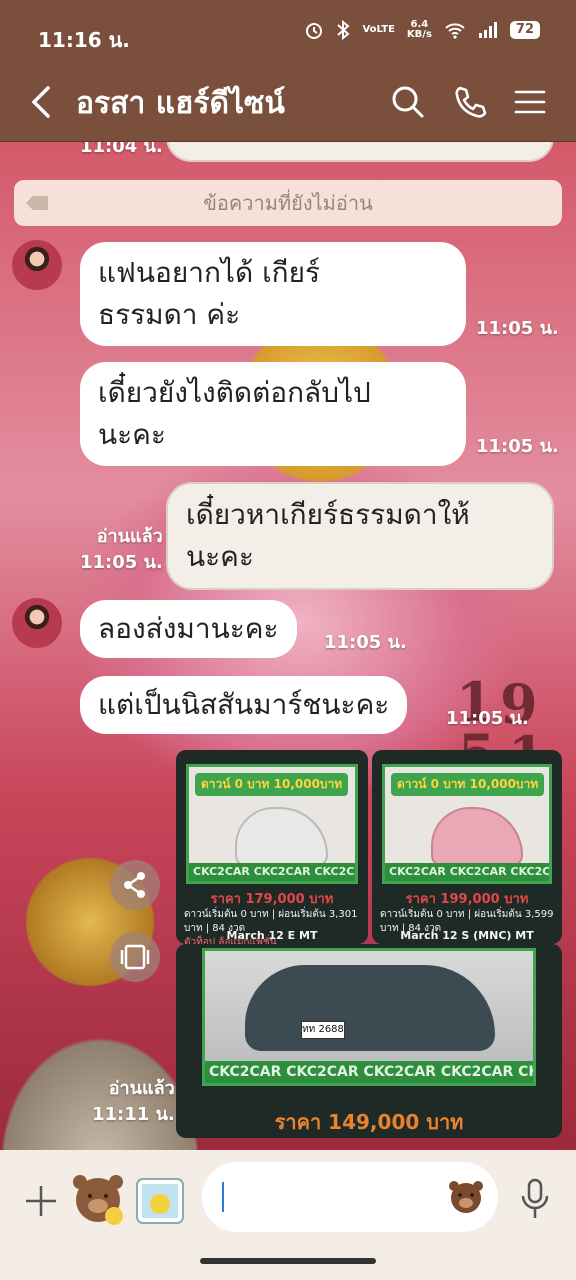 The height and width of the screenshot is (1280, 576). What do you see at coordinates (535, 1199) in the screenshot?
I see `microphone-icon` at bounding box center [535, 1199].